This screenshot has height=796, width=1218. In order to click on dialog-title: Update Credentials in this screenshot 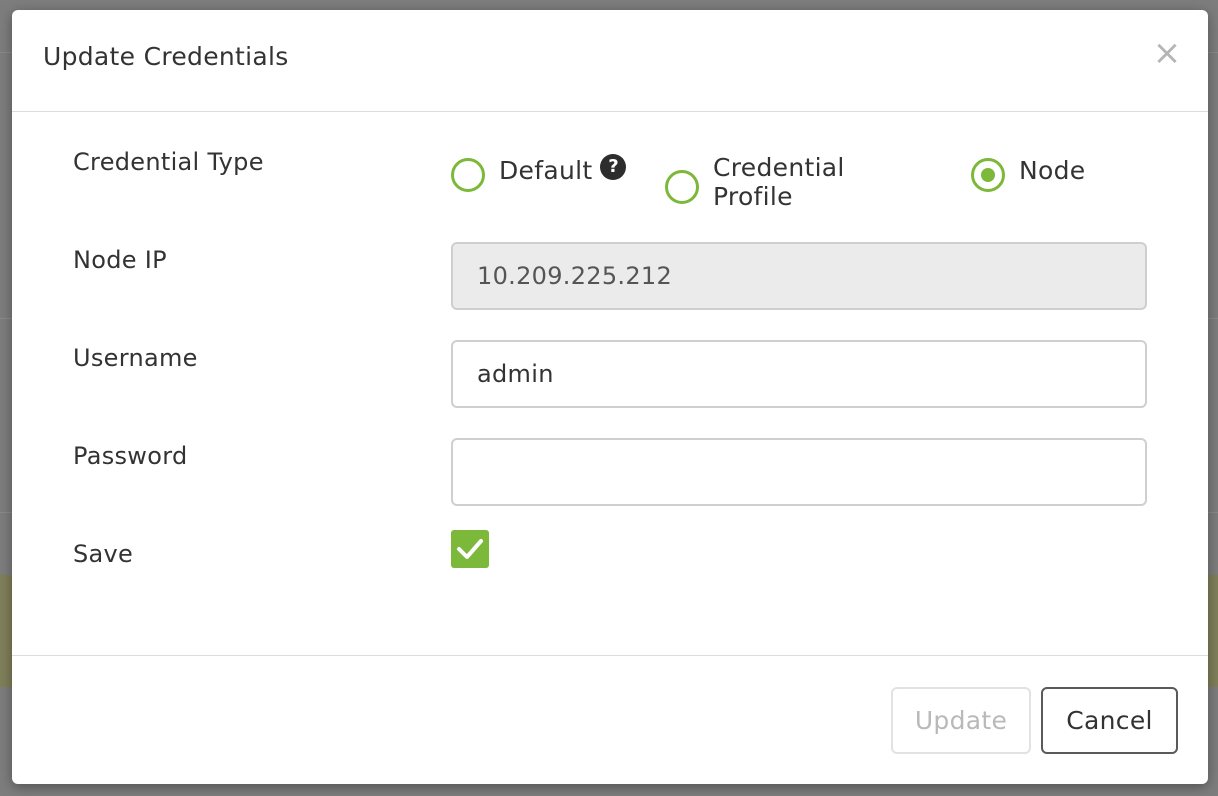, I will do `click(166, 56)`.